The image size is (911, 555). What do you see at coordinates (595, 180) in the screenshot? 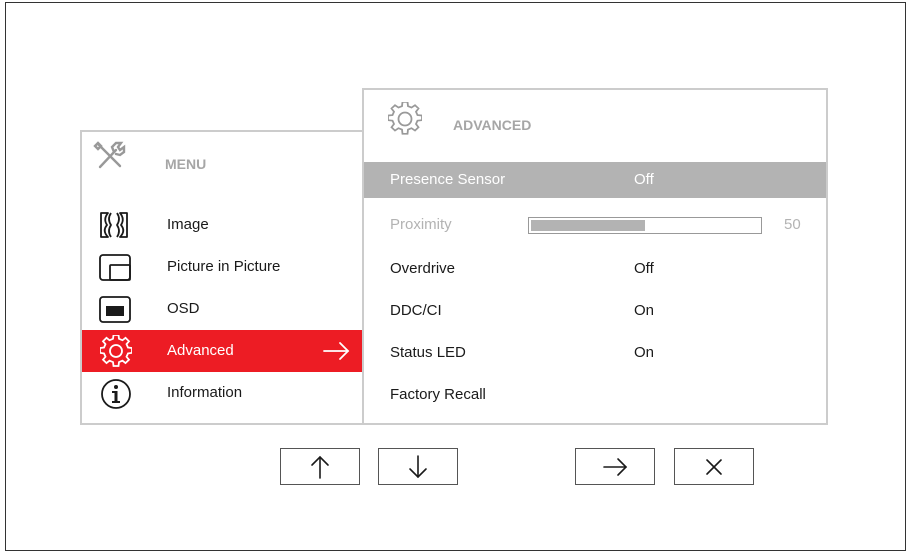
I see `setting-row-presence-sensor: Presence Sensor Off` at bounding box center [595, 180].